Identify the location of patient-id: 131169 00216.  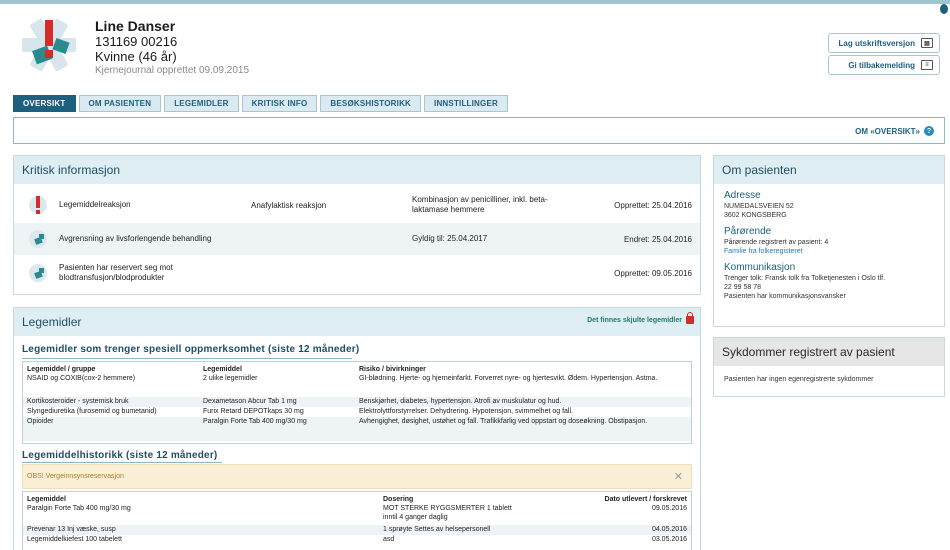
(136, 41).